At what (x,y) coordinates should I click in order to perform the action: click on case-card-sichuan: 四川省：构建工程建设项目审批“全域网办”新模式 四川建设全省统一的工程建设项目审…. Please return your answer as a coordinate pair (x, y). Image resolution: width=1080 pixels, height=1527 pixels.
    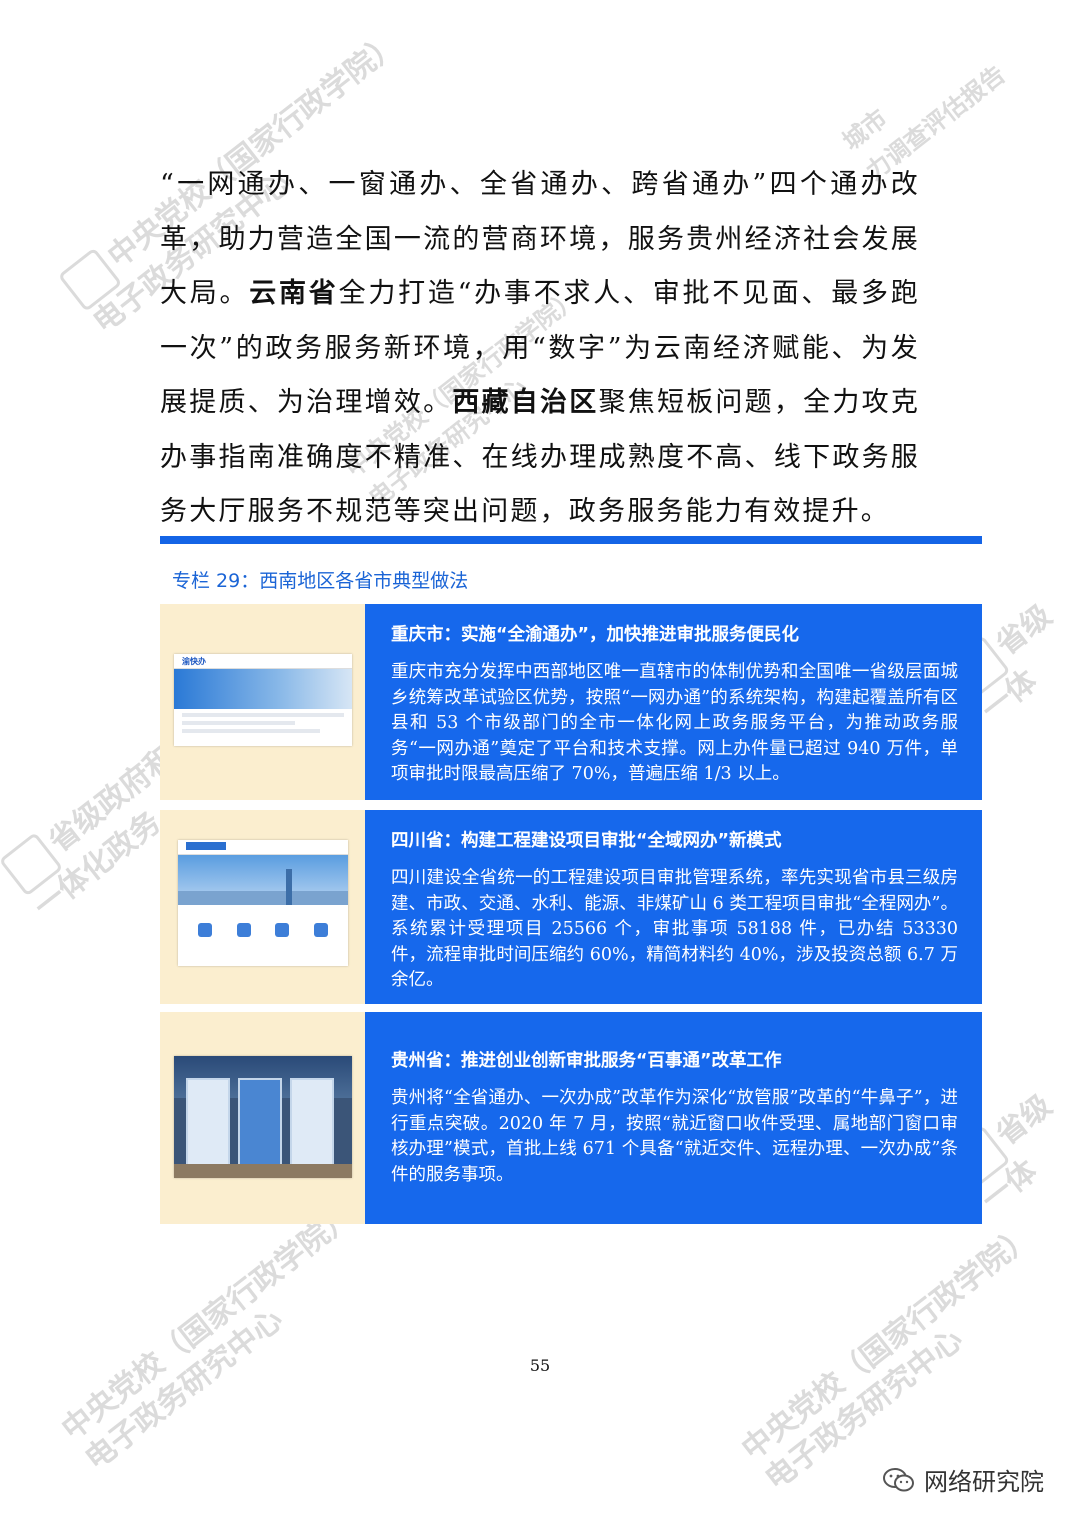
    Looking at the image, I should click on (571, 907).